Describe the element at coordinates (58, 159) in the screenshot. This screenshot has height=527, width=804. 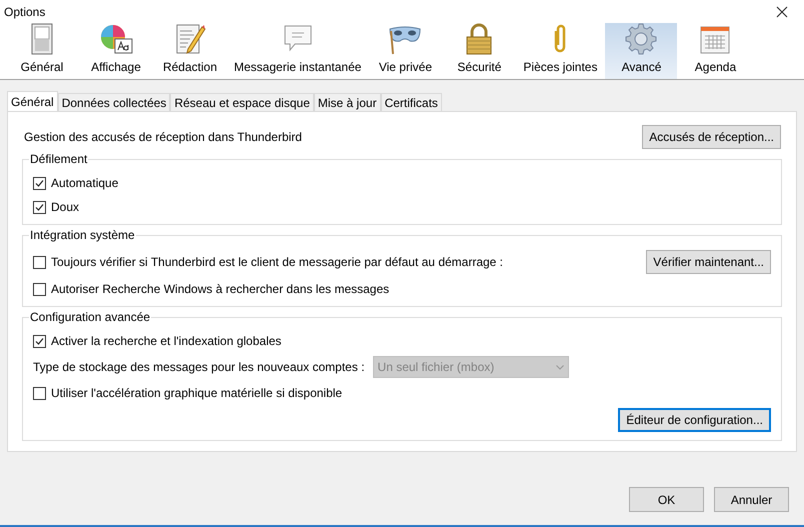
I see `group-title: Défilement` at that location.